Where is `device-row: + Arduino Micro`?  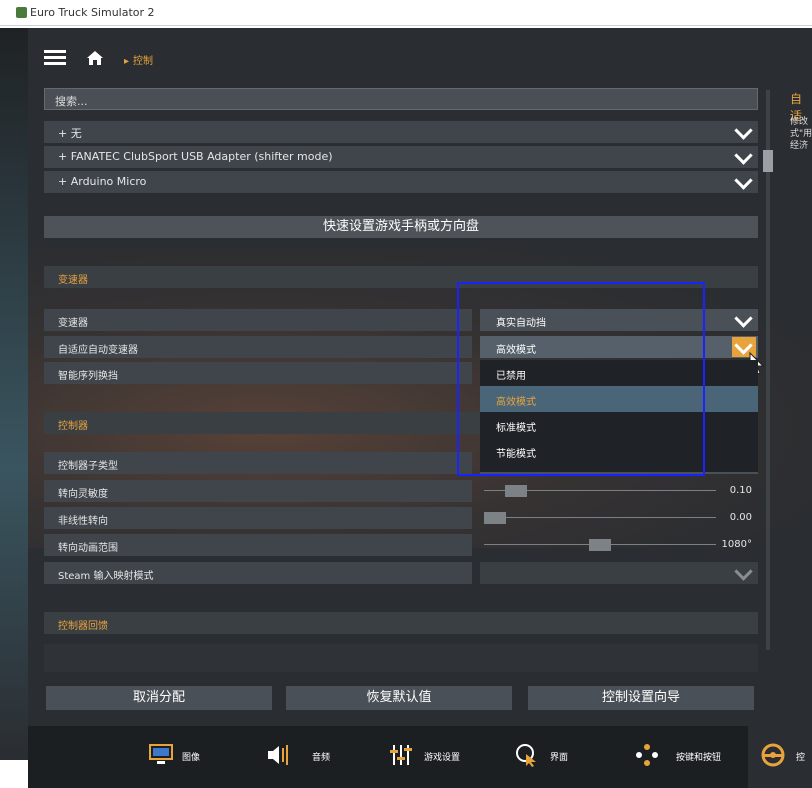 device-row: + Arduino Micro is located at coordinates (401, 182).